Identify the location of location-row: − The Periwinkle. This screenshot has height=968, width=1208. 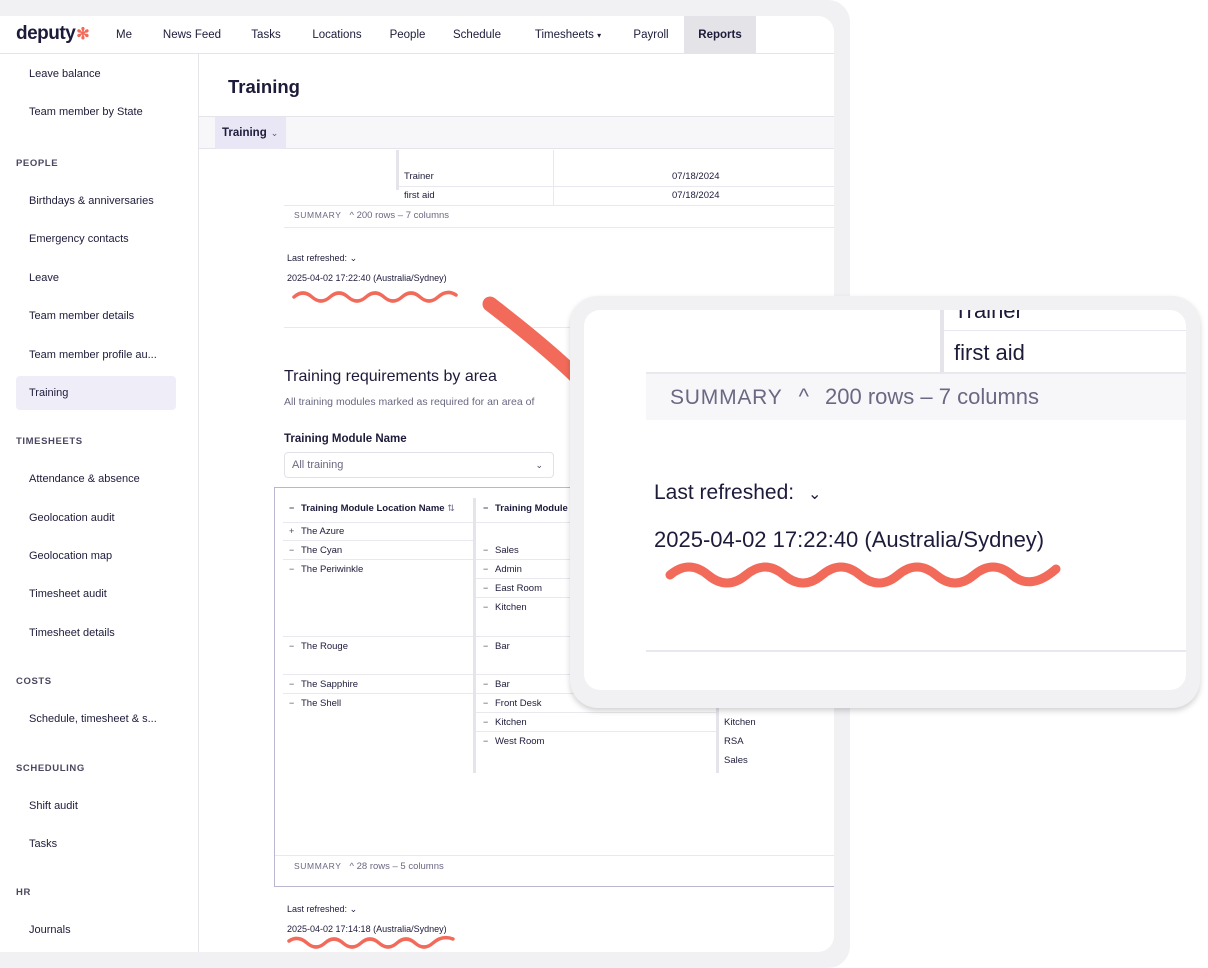
(326, 569).